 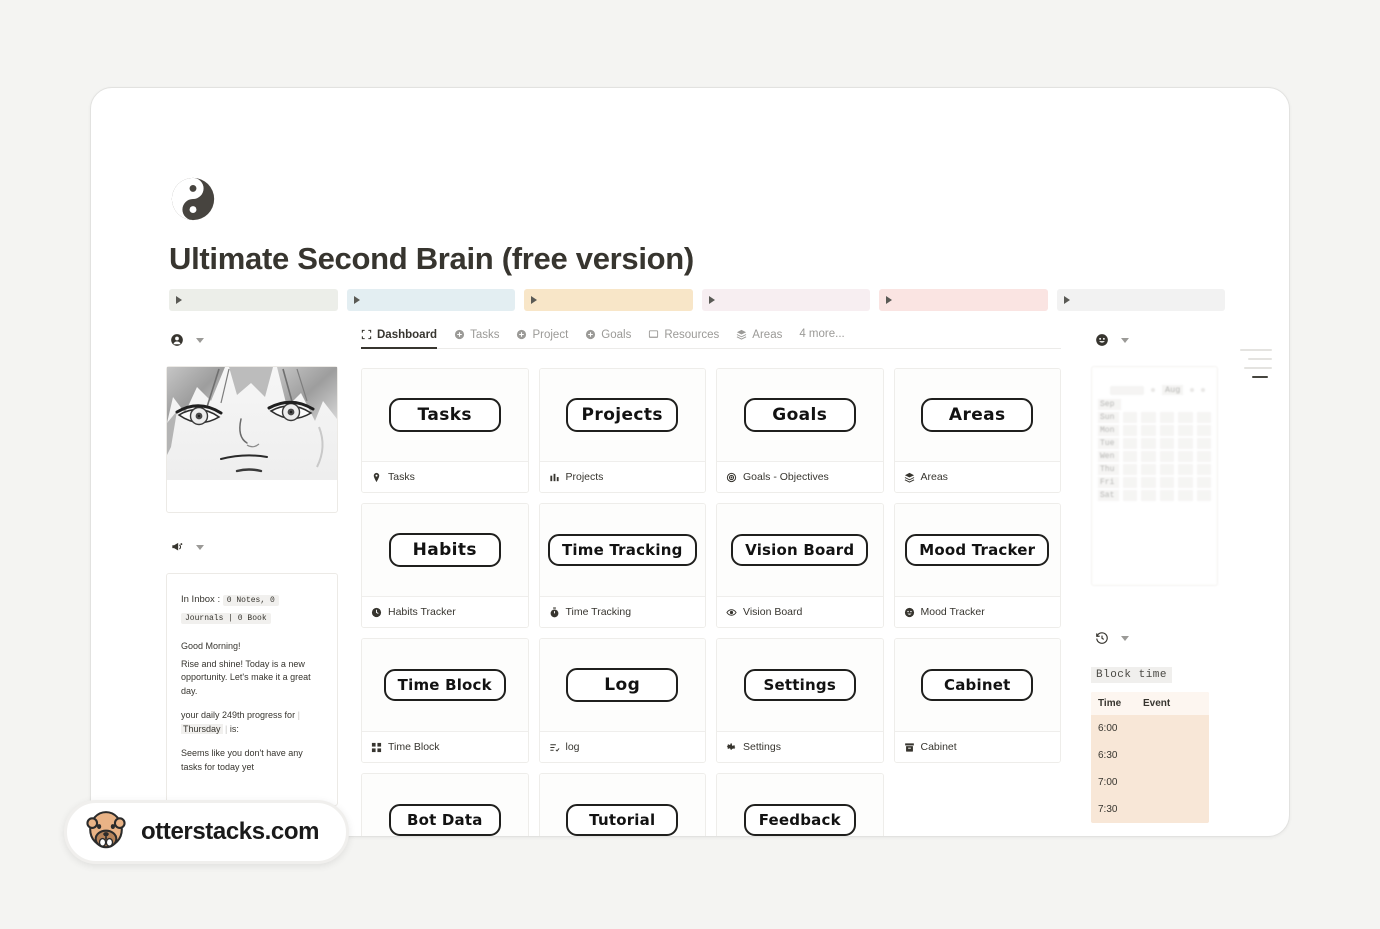 I want to click on card-tutorial: Tutorial, so click(x=622, y=804).